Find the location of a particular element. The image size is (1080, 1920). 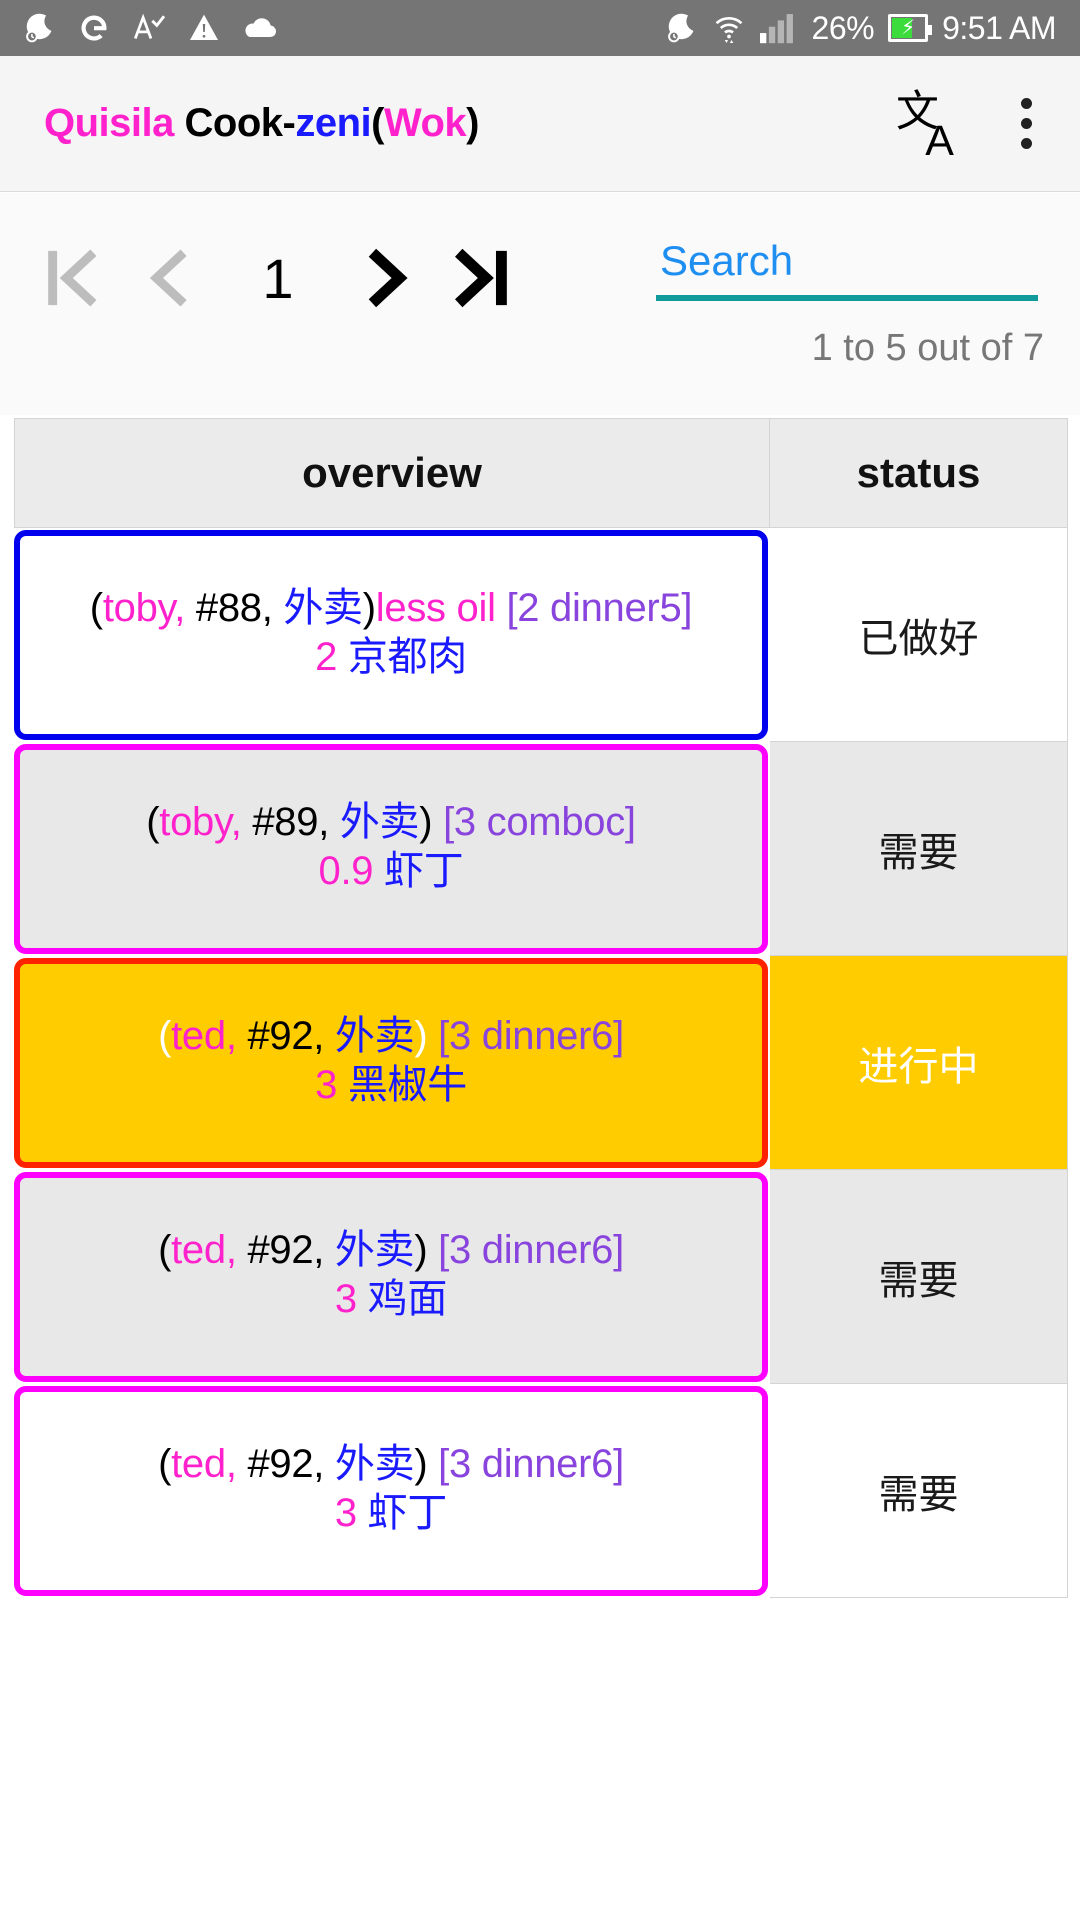

translate-icon: 文 A is located at coordinates (933, 124).